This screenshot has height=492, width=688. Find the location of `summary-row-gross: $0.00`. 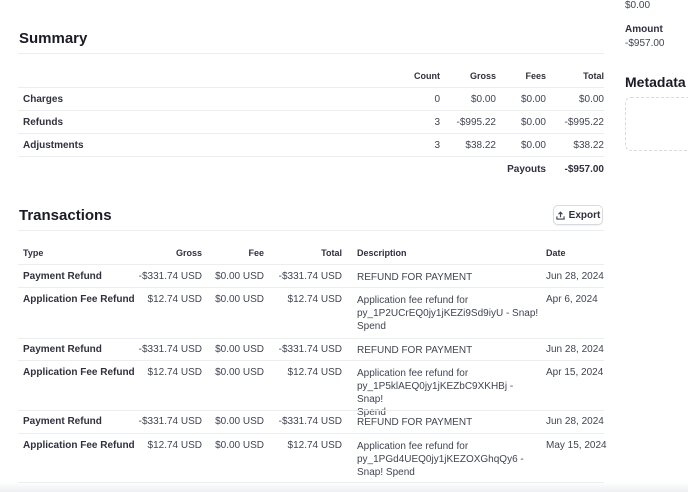

summary-row-gross: $0.00 is located at coordinates (483, 99).